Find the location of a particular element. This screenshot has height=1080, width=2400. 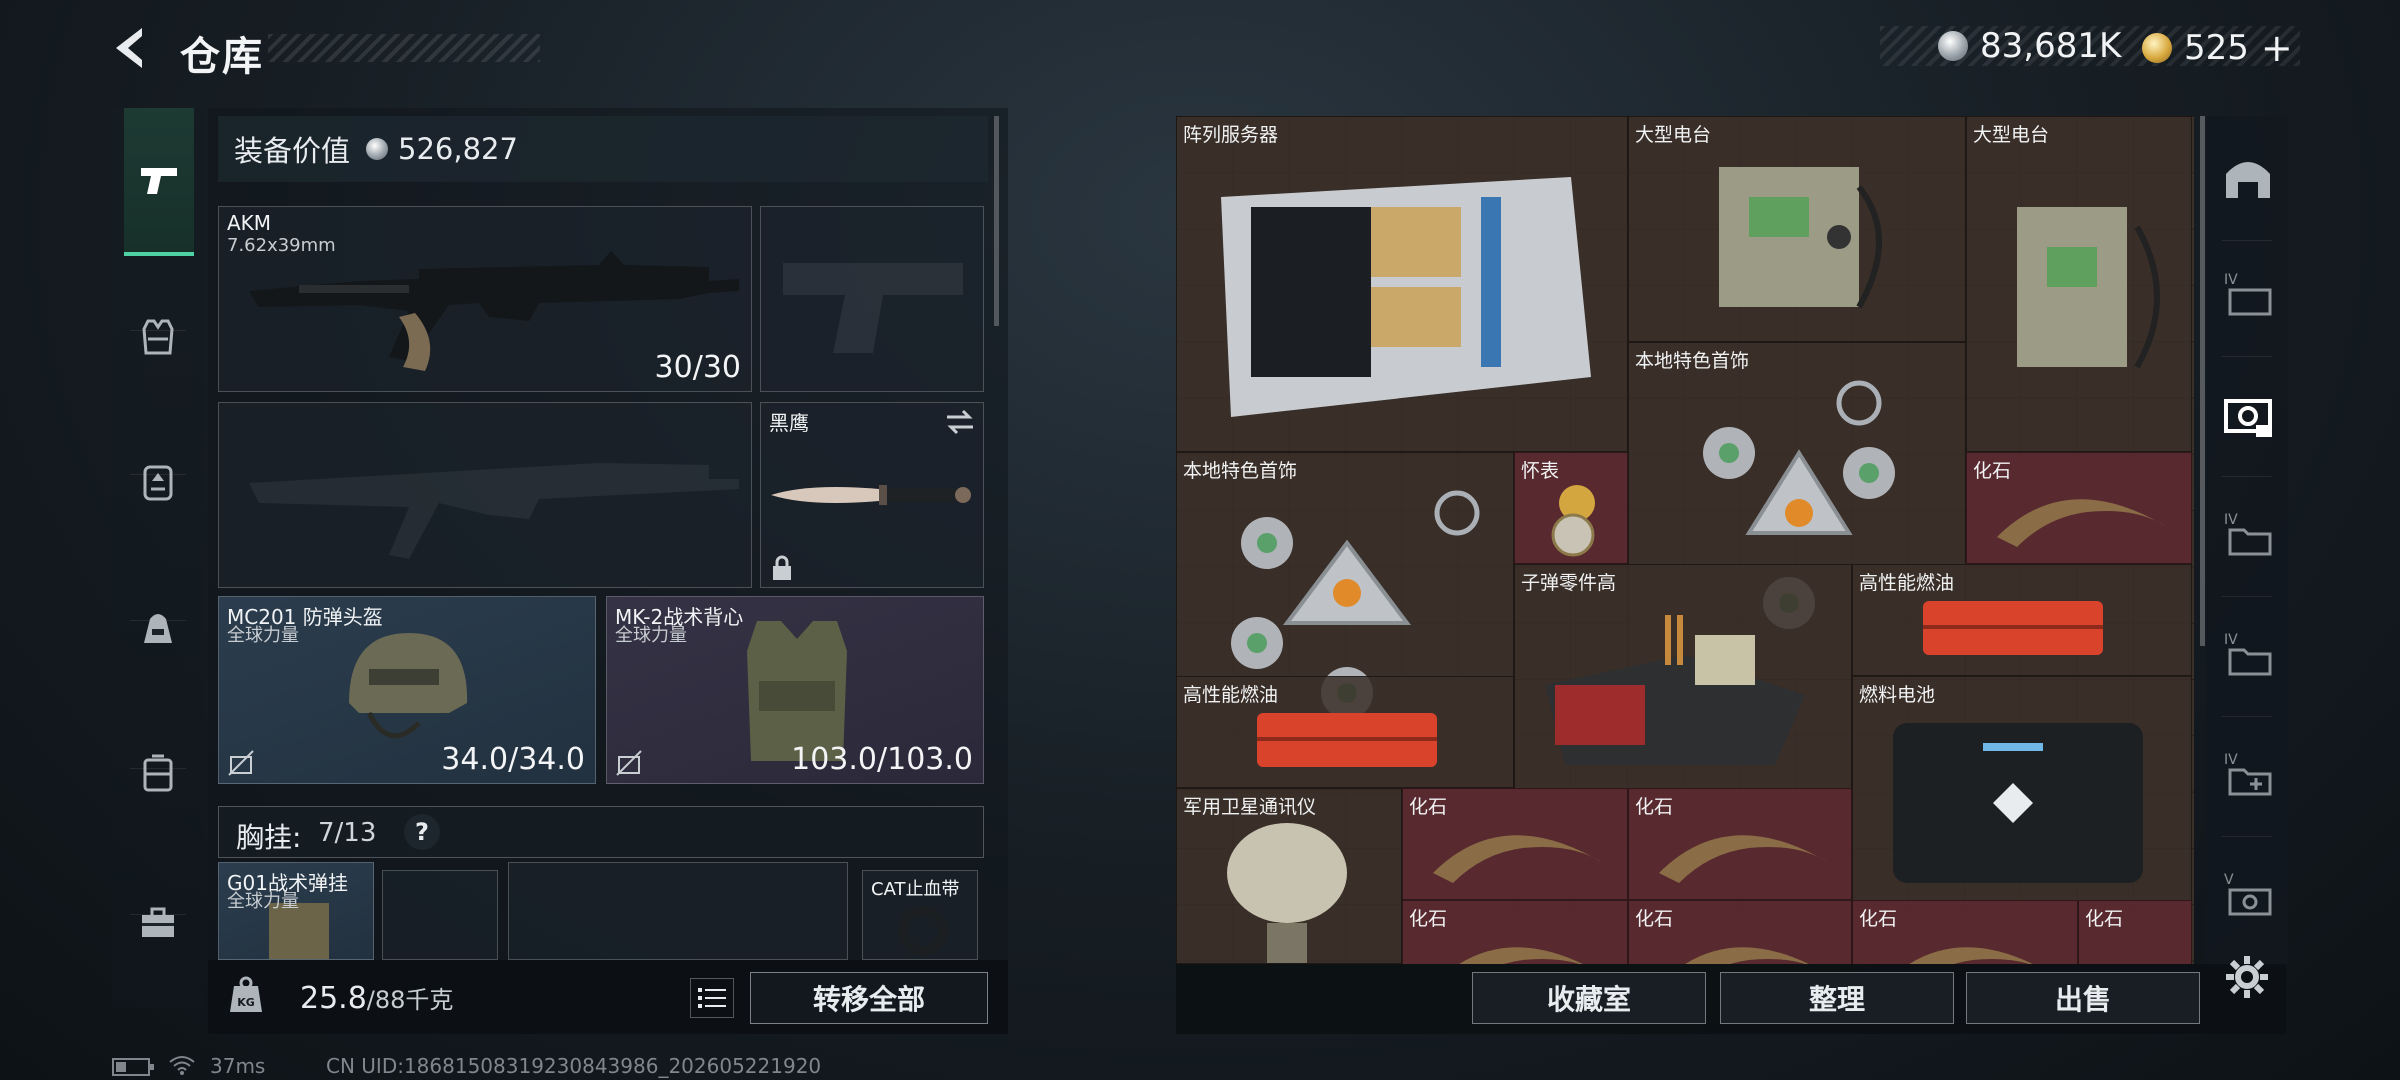

safehouse-icon is located at coordinates (2248, 180).